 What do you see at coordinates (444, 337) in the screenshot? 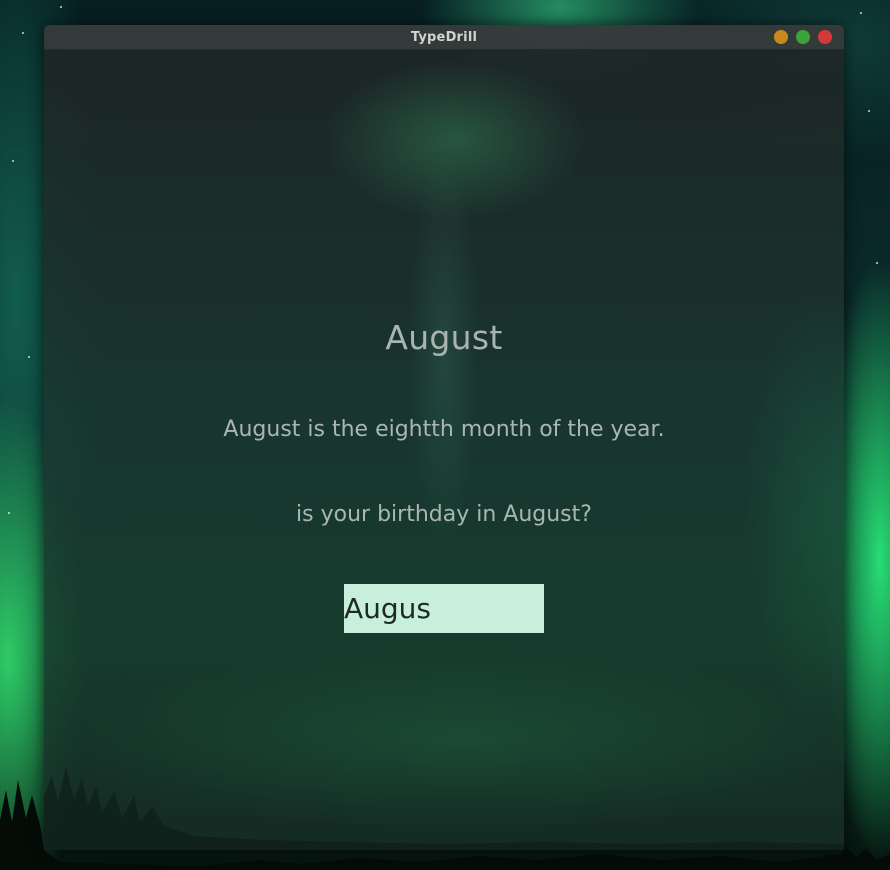
I see `target-word: August` at bounding box center [444, 337].